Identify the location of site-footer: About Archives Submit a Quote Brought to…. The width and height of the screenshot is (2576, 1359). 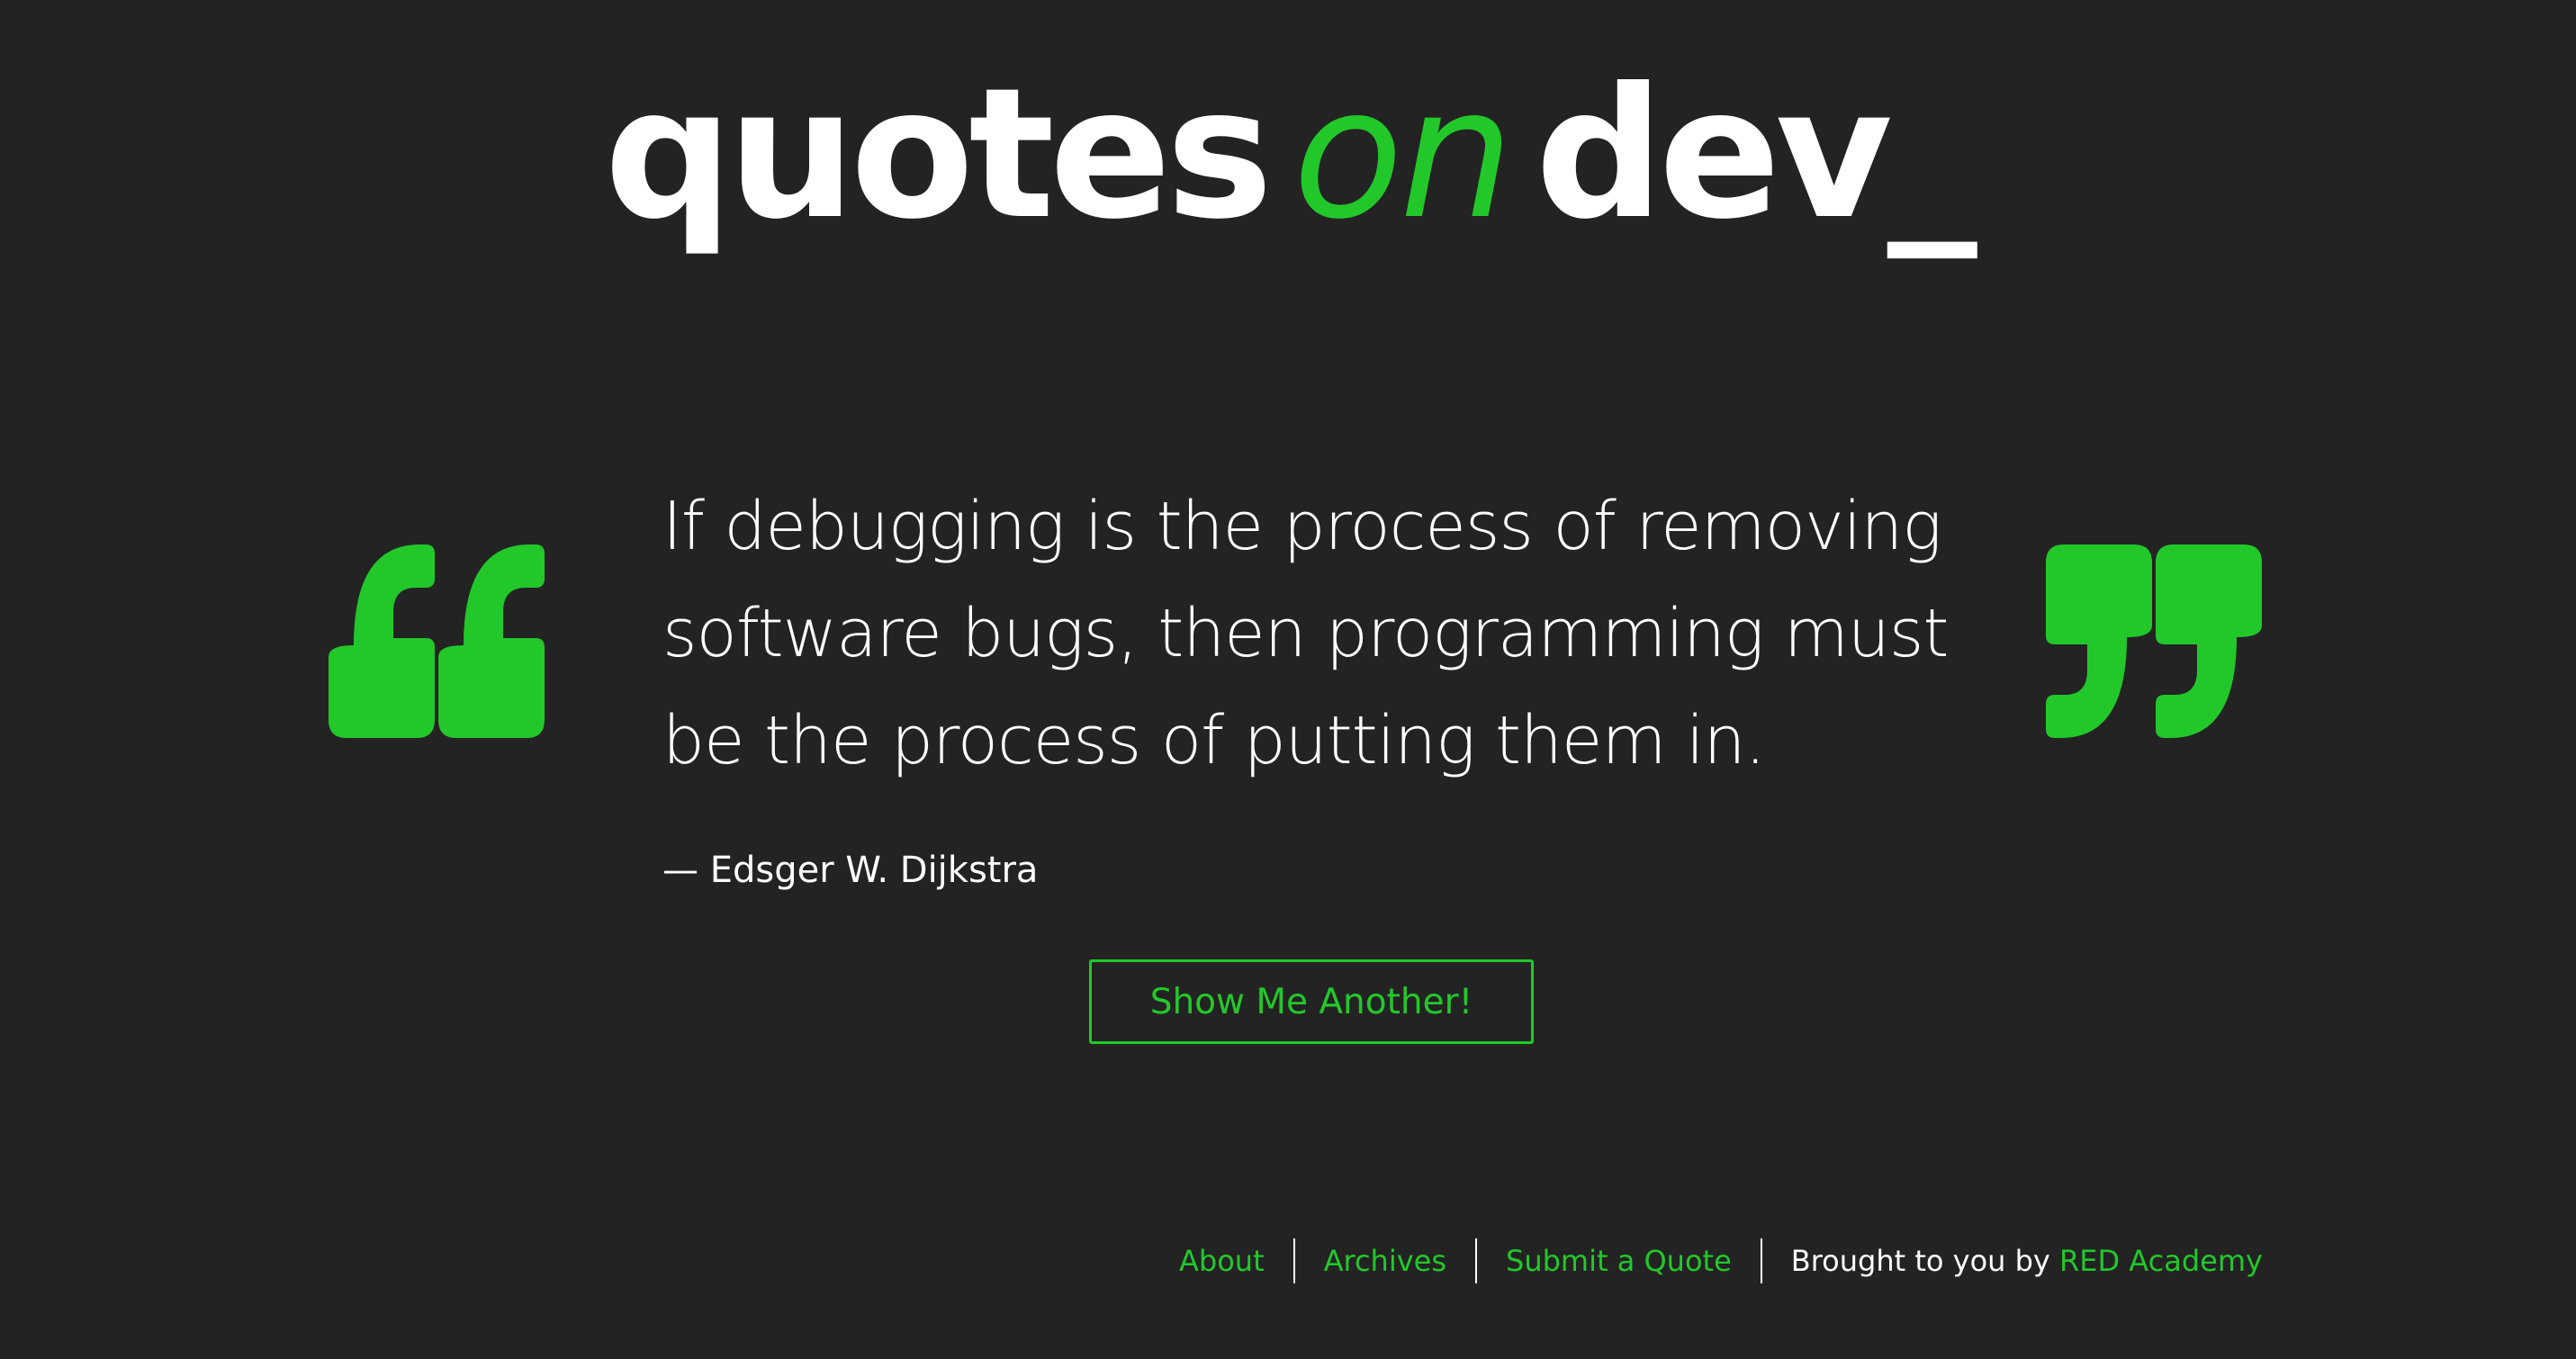
(1721, 1261).